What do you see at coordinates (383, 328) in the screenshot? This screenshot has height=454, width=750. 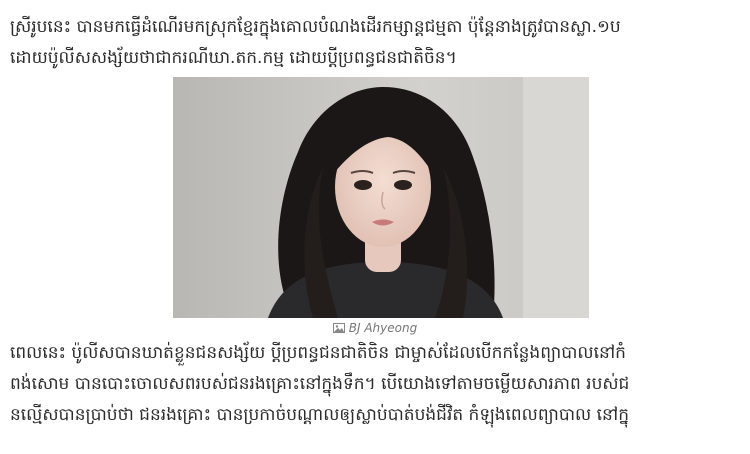 I see `caption-text: BJ Ahyeong` at bounding box center [383, 328].